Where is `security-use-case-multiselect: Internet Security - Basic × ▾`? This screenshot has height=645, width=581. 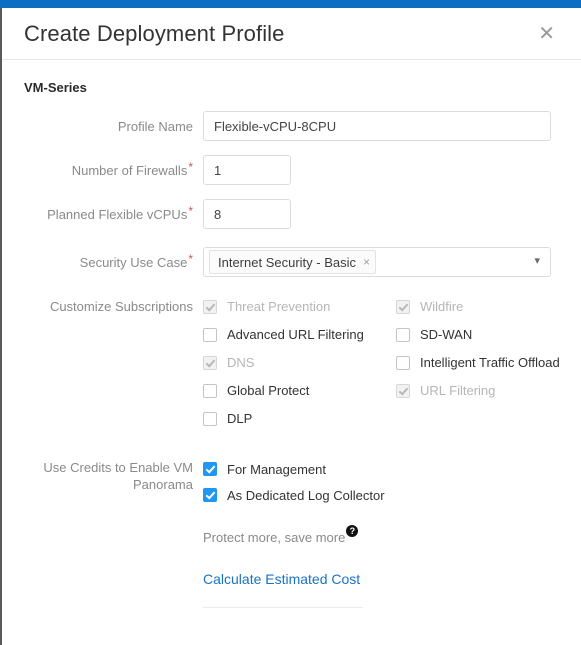
security-use-case-multiselect: Internet Security - Basic × ▾ is located at coordinates (377, 262).